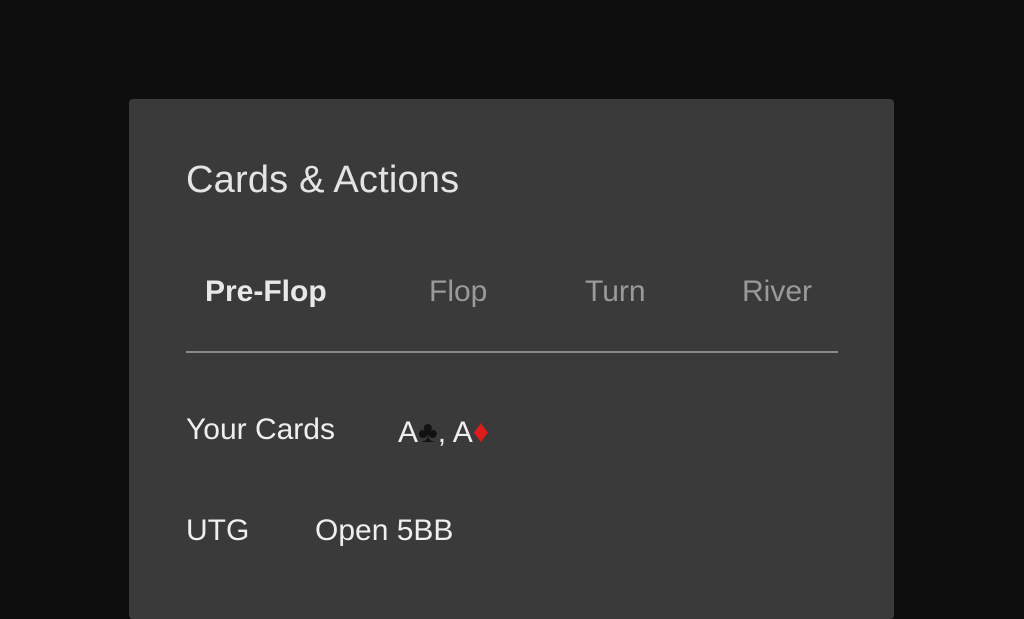 This screenshot has height=619, width=1024. Describe the element at coordinates (260, 429) in the screenshot. I see `your-cards-label: Your Cards` at that location.